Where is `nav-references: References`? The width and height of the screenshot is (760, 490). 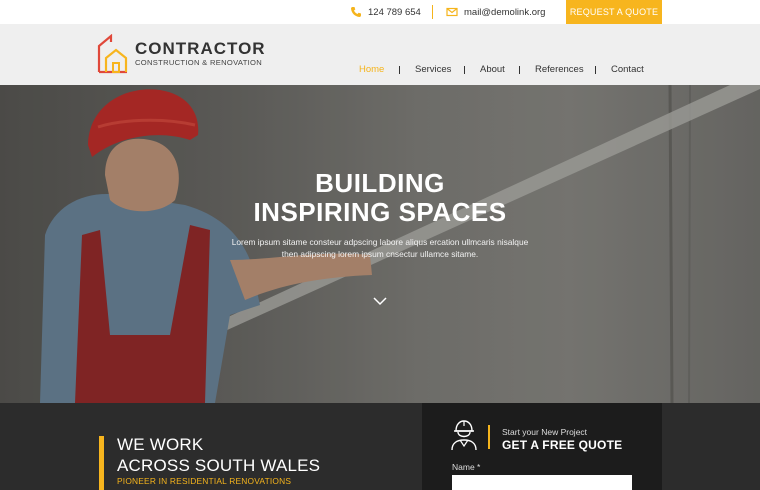
nav-references: References is located at coordinates (559, 69).